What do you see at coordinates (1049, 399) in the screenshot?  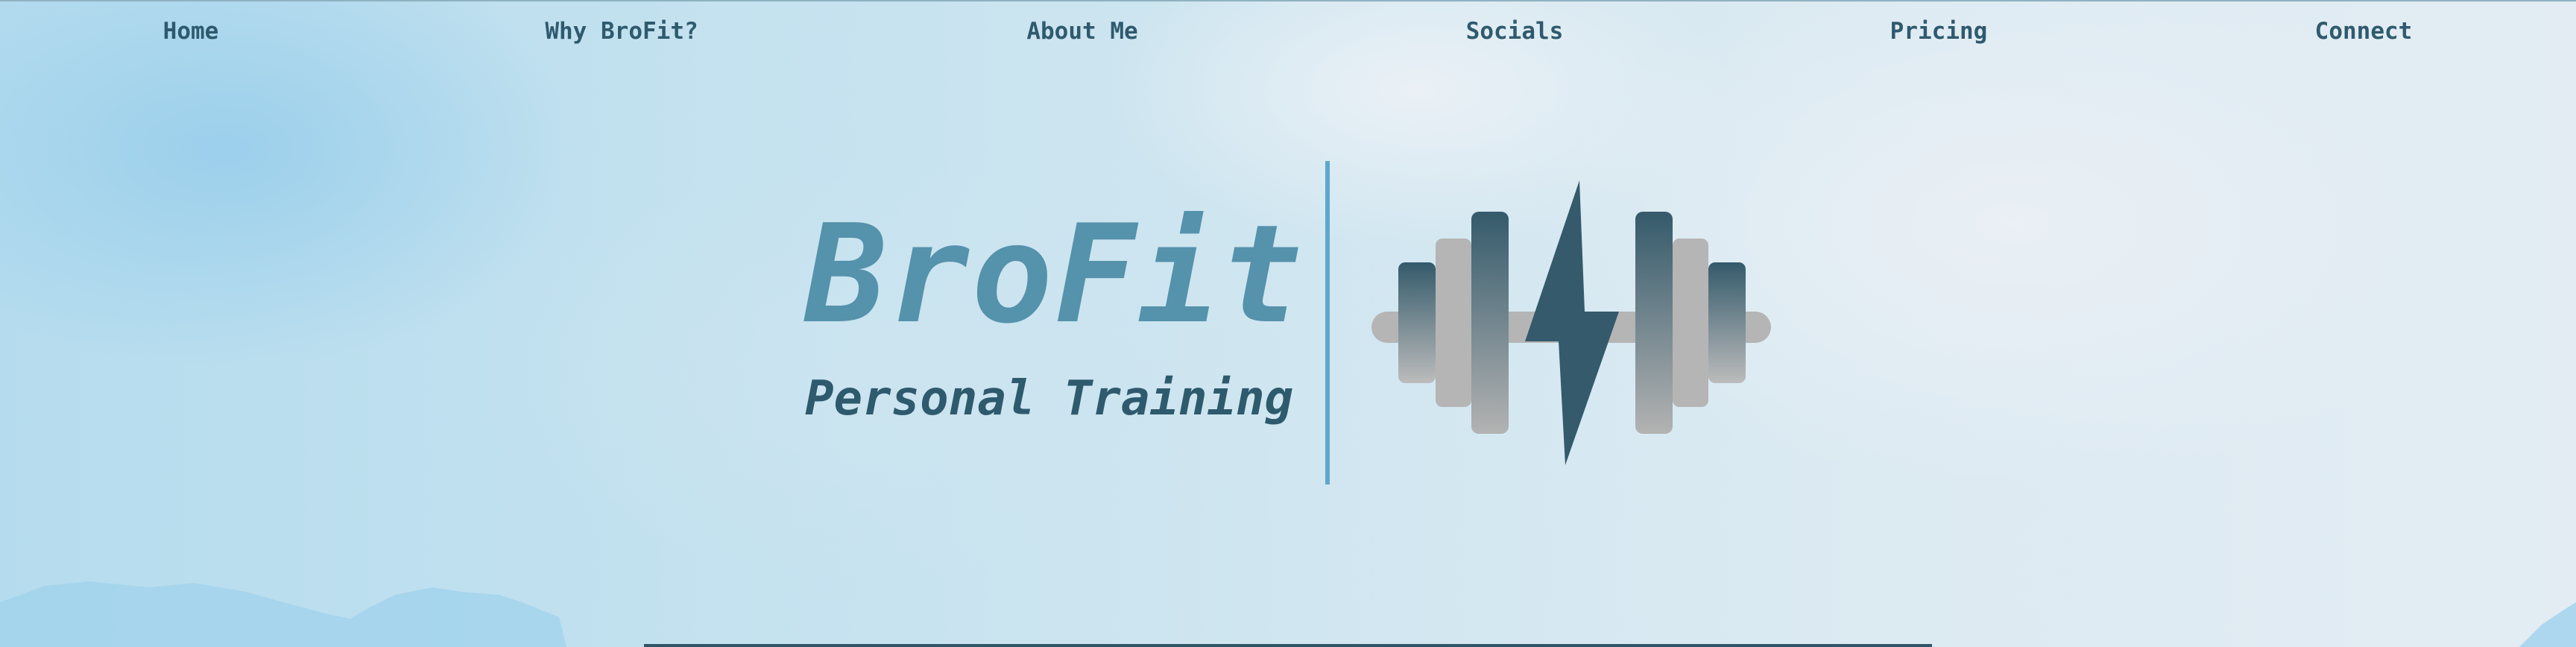 I see `brand-subtitle: Personal Training` at bounding box center [1049, 399].